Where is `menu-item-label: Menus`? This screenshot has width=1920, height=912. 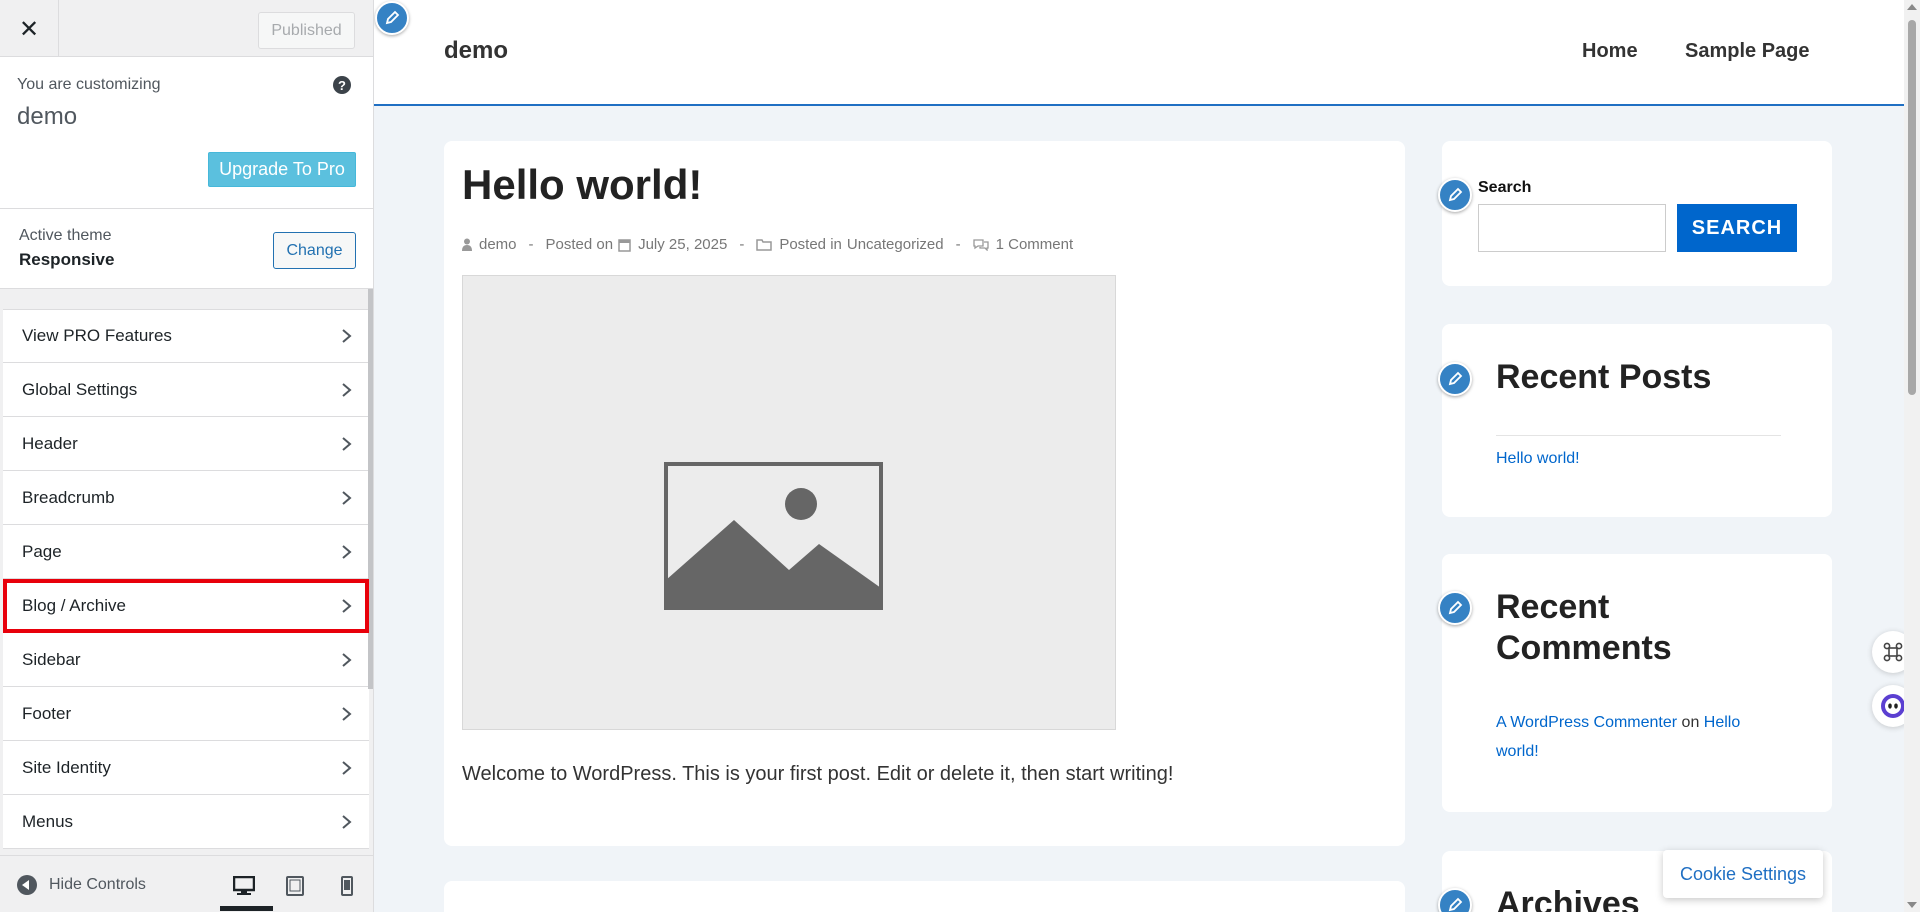
menu-item-label: Menus is located at coordinates (48, 821).